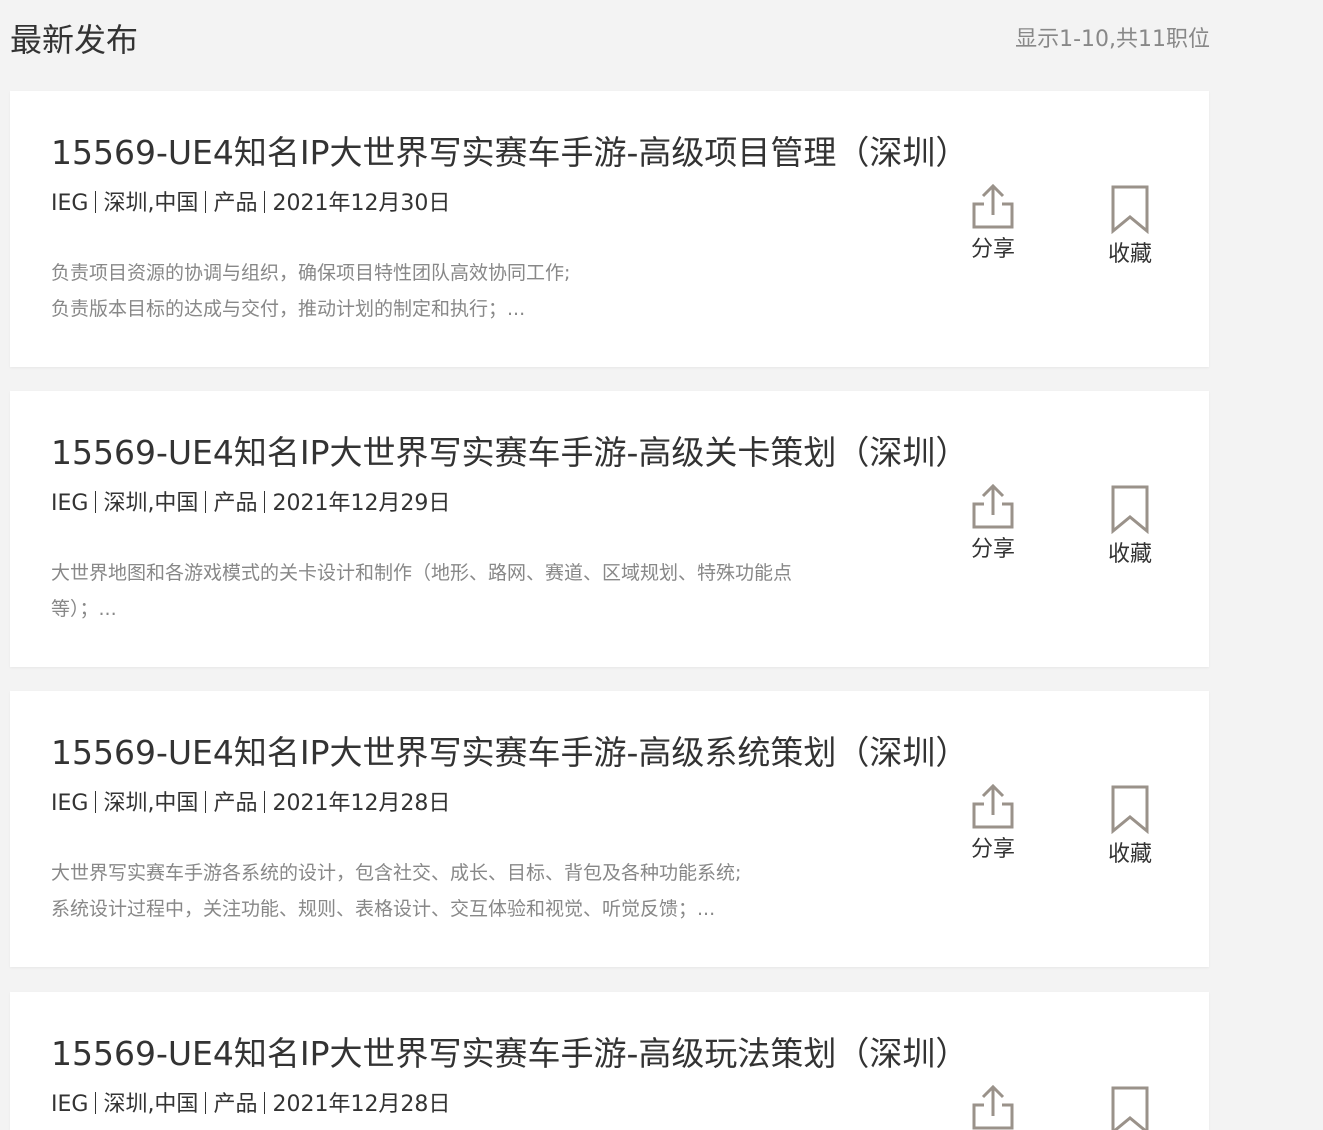 This screenshot has height=1130, width=1323. Describe the element at coordinates (361, 803) in the screenshot. I see `job-date: 2021年12月28日` at that location.